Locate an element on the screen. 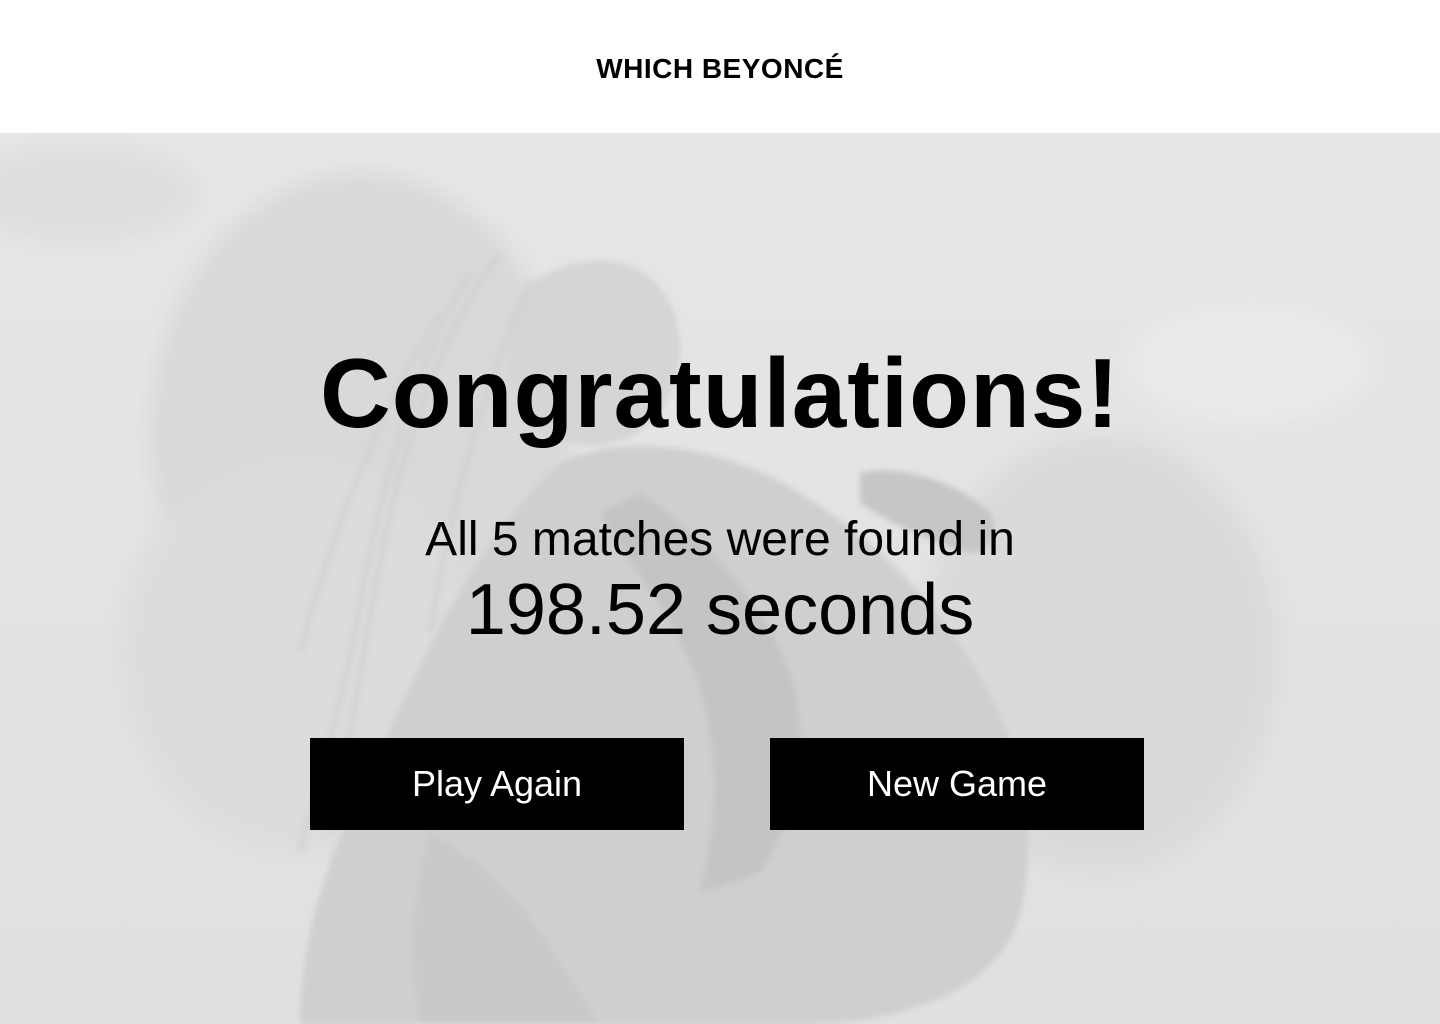 The image size is (1440, 1024). site-title: WHICH BEYONCÉ is located at coordinates (720, 68).